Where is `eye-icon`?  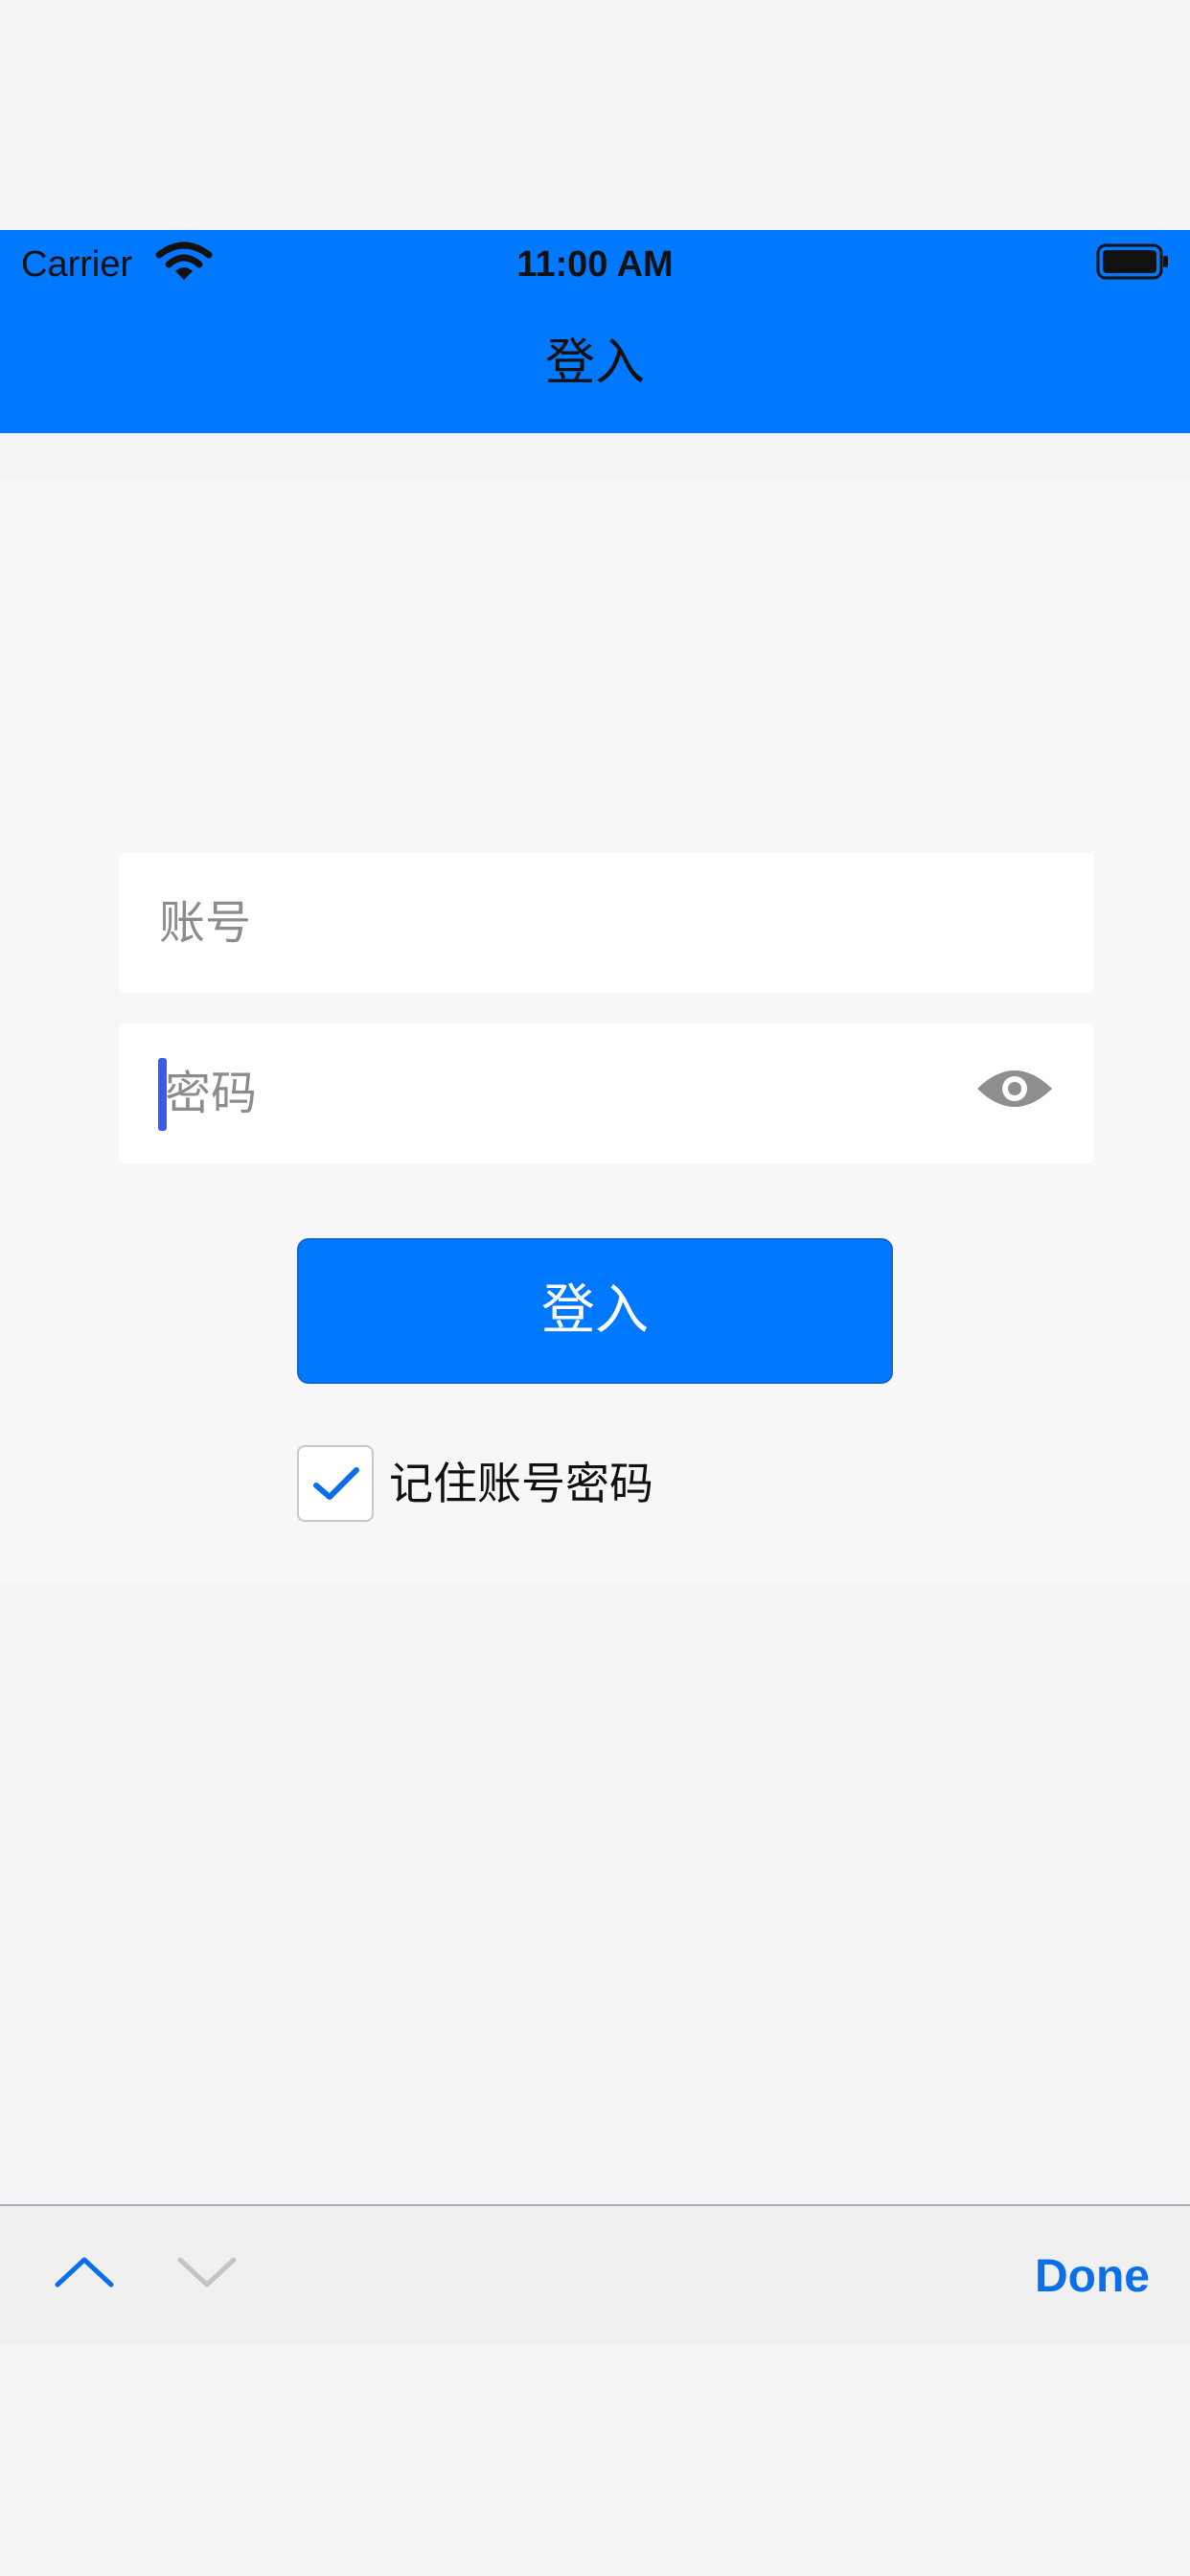
eye-icon is located at coordinates (1015, 1089).